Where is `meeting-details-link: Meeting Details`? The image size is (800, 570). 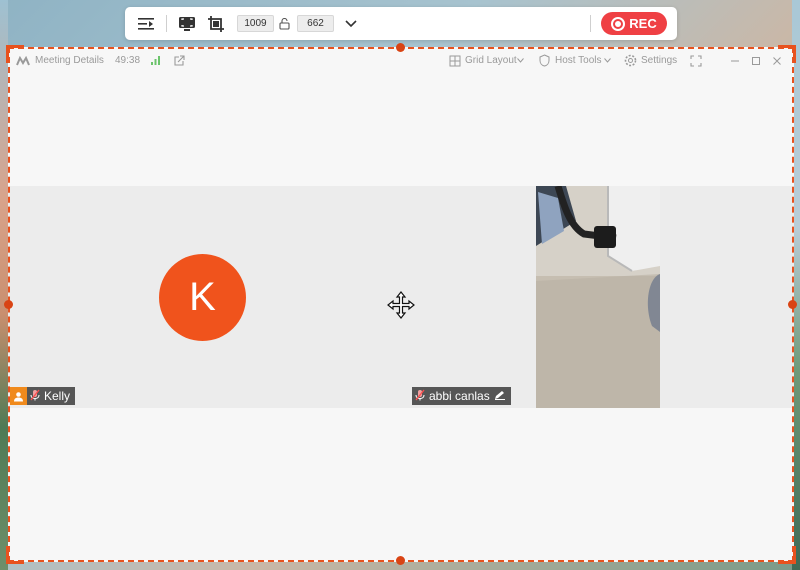 meeting-details-link: Meeting Details is located at coordinates (69, 60).